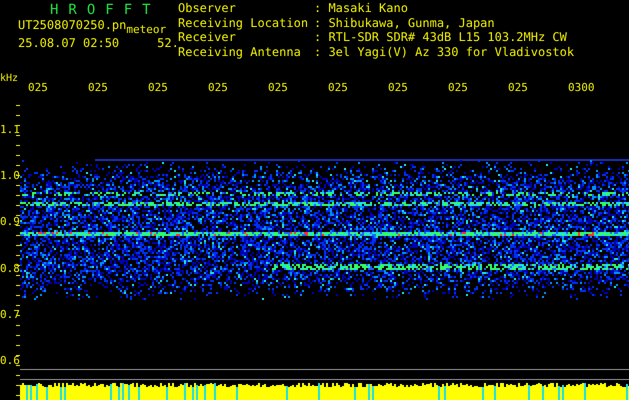  What do you see at coordinates (207, 38) in the screenshot?
I see `info-label: Receiver` at bounding box center [207, 38].